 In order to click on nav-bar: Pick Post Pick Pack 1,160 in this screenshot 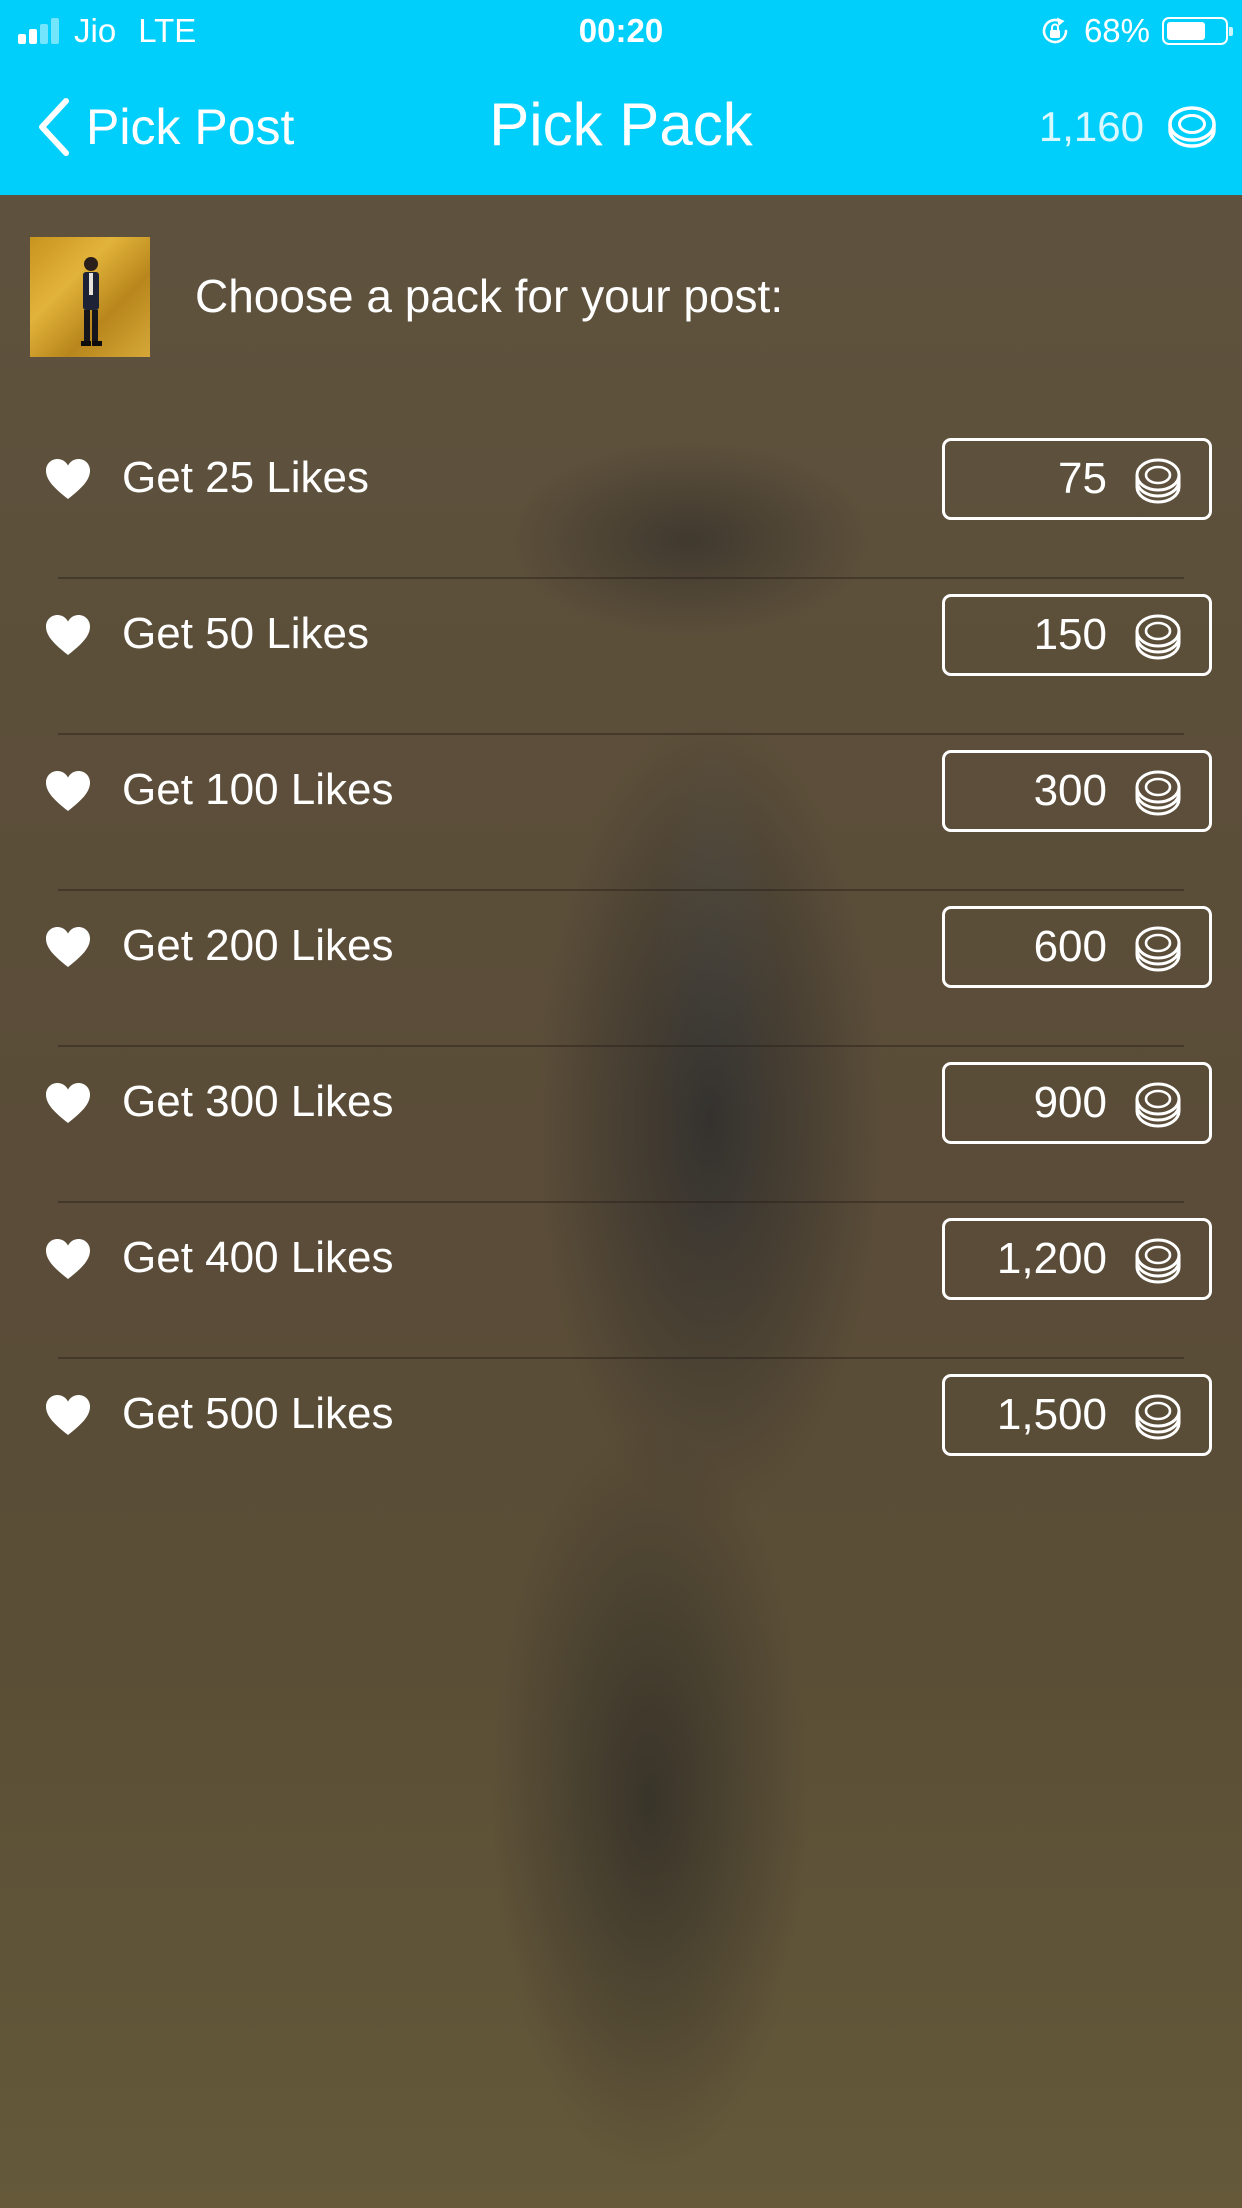, I will do `click(621, 128)`.